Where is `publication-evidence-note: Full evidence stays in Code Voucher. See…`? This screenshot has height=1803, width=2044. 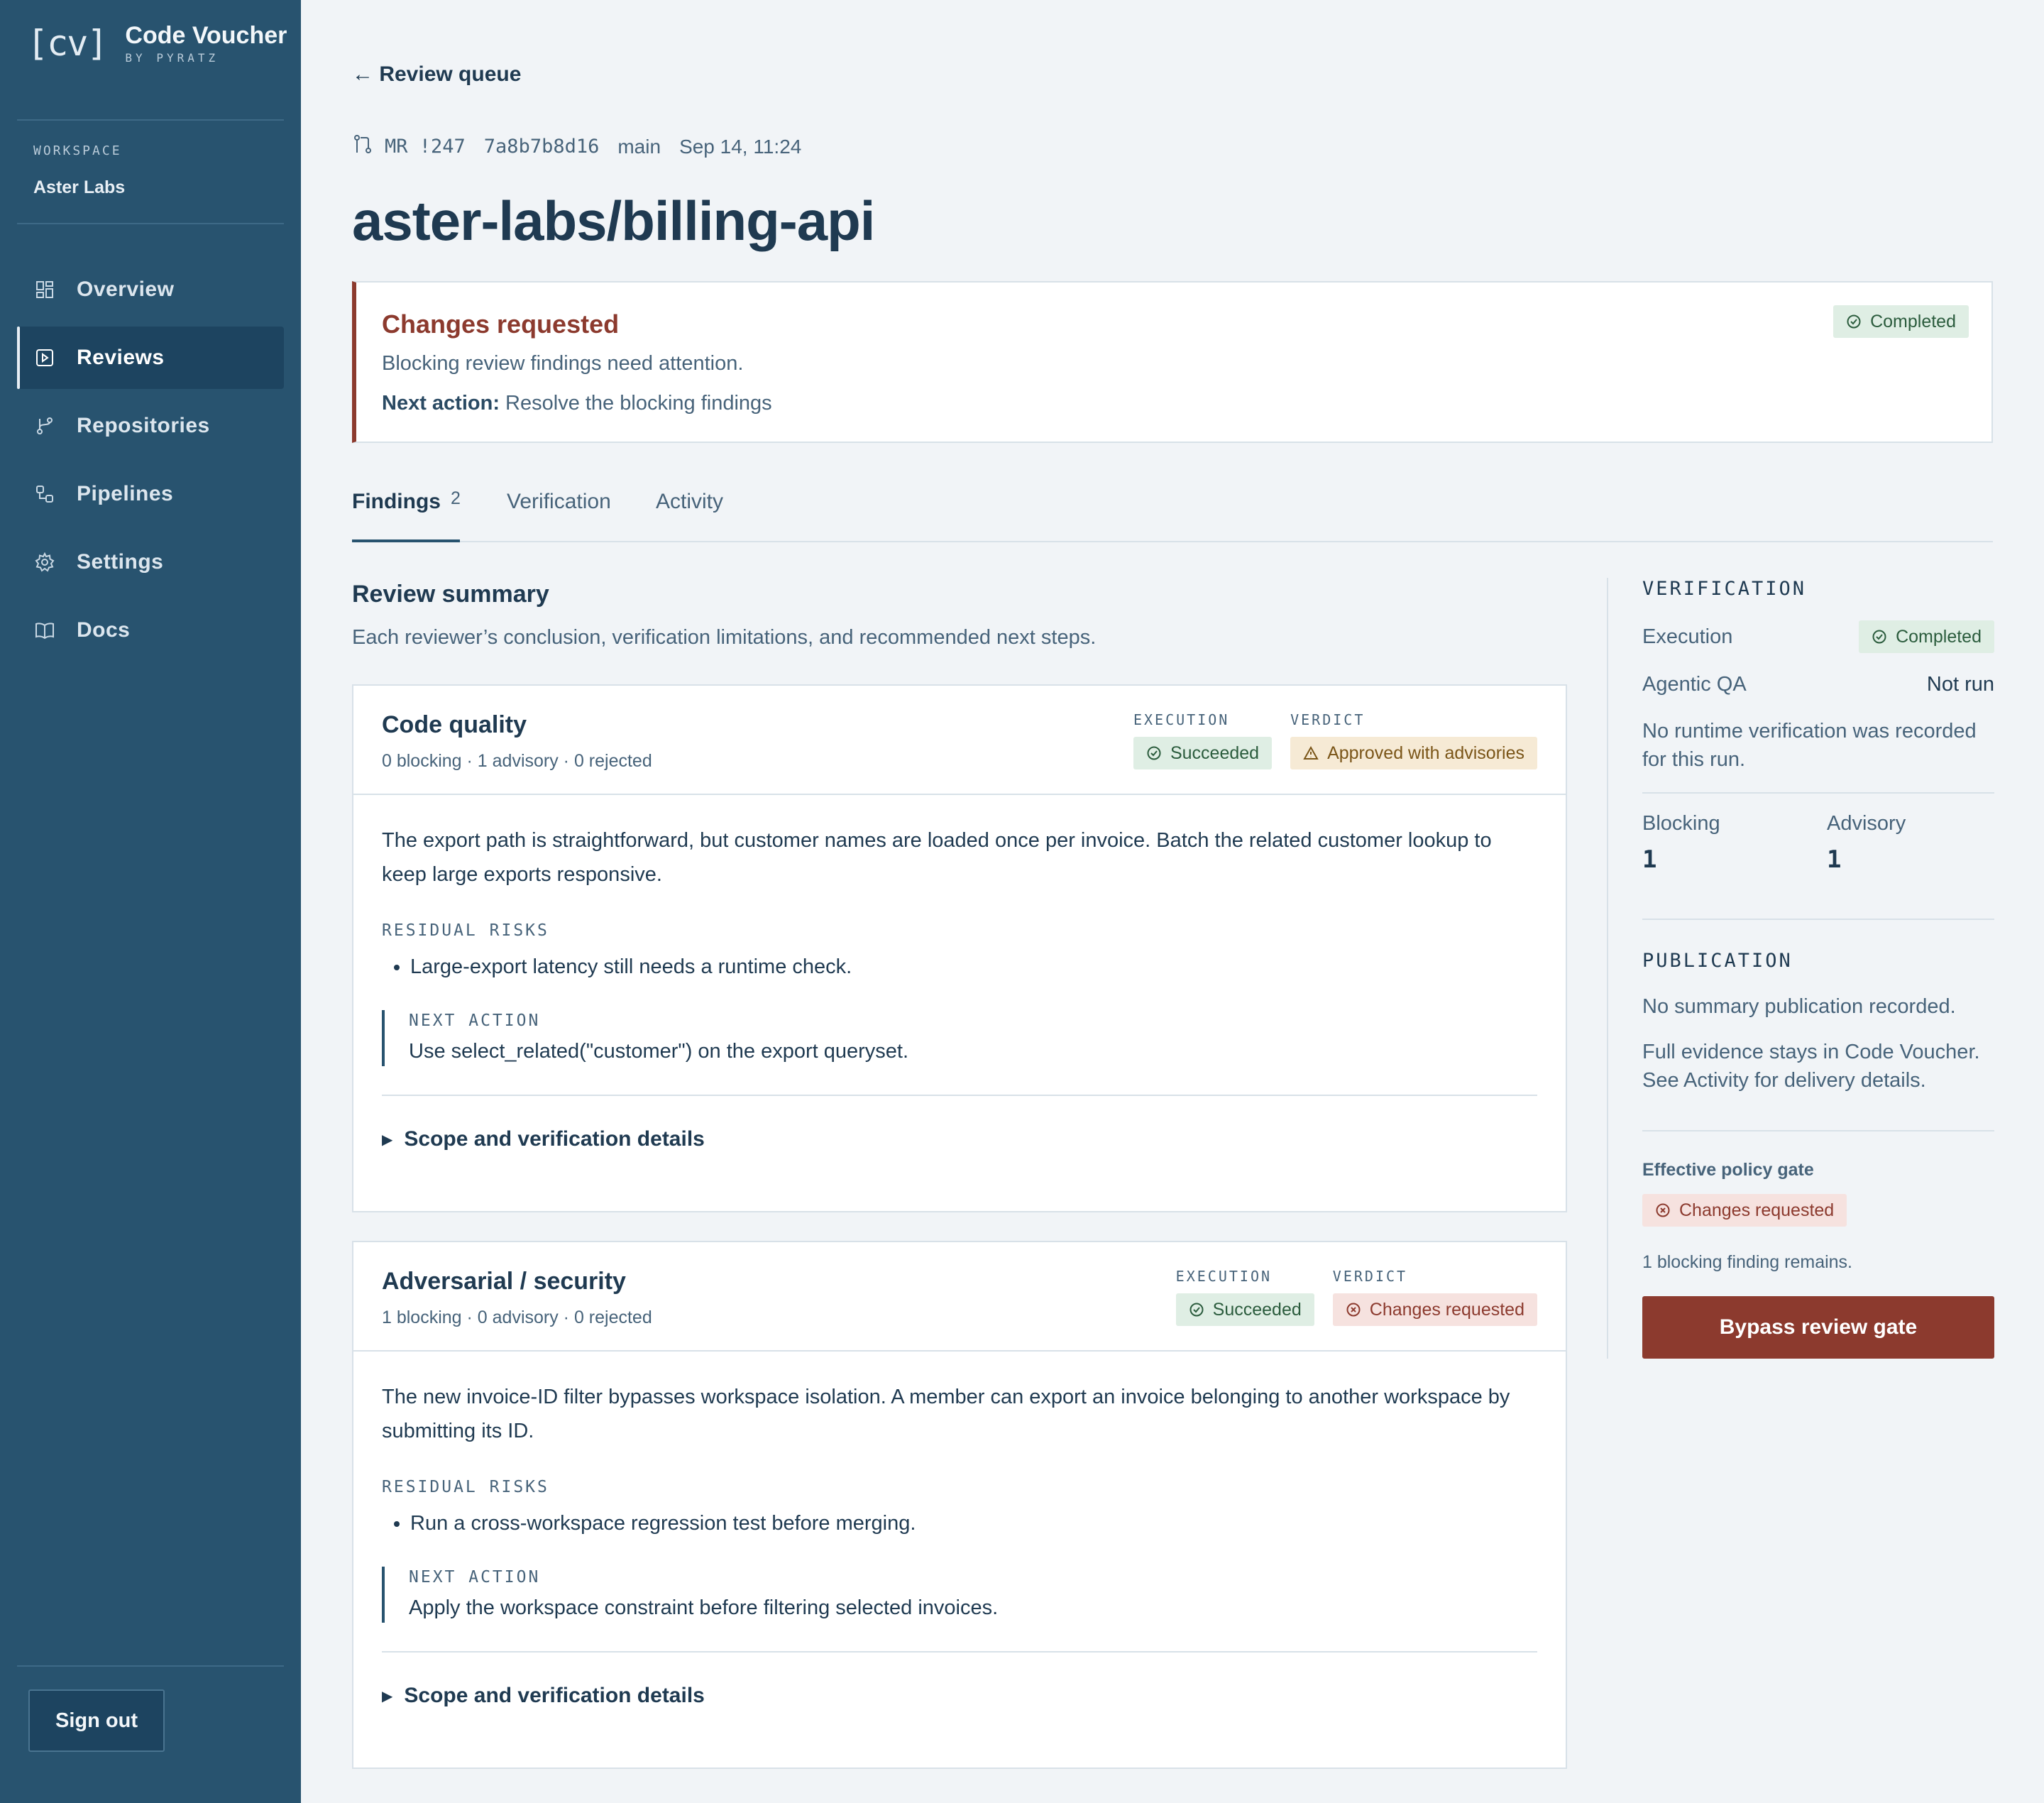
publication-evidence-note: Full evidence stays in Code Voucher. See… is located at coordinates (1811, 1066).